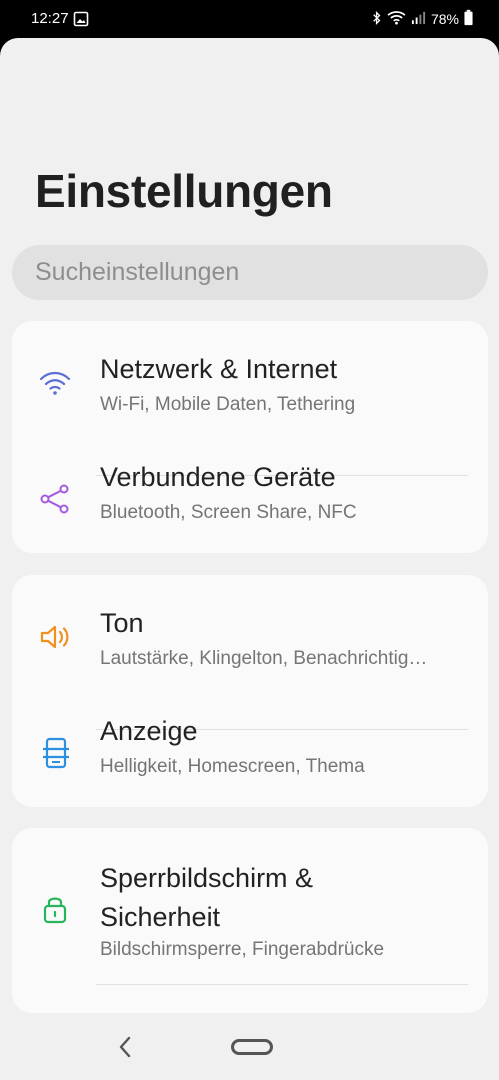 The width and height of the screenshot is (499, 1080). I want to click on battery-percentage: 78%, so click(444, 19).